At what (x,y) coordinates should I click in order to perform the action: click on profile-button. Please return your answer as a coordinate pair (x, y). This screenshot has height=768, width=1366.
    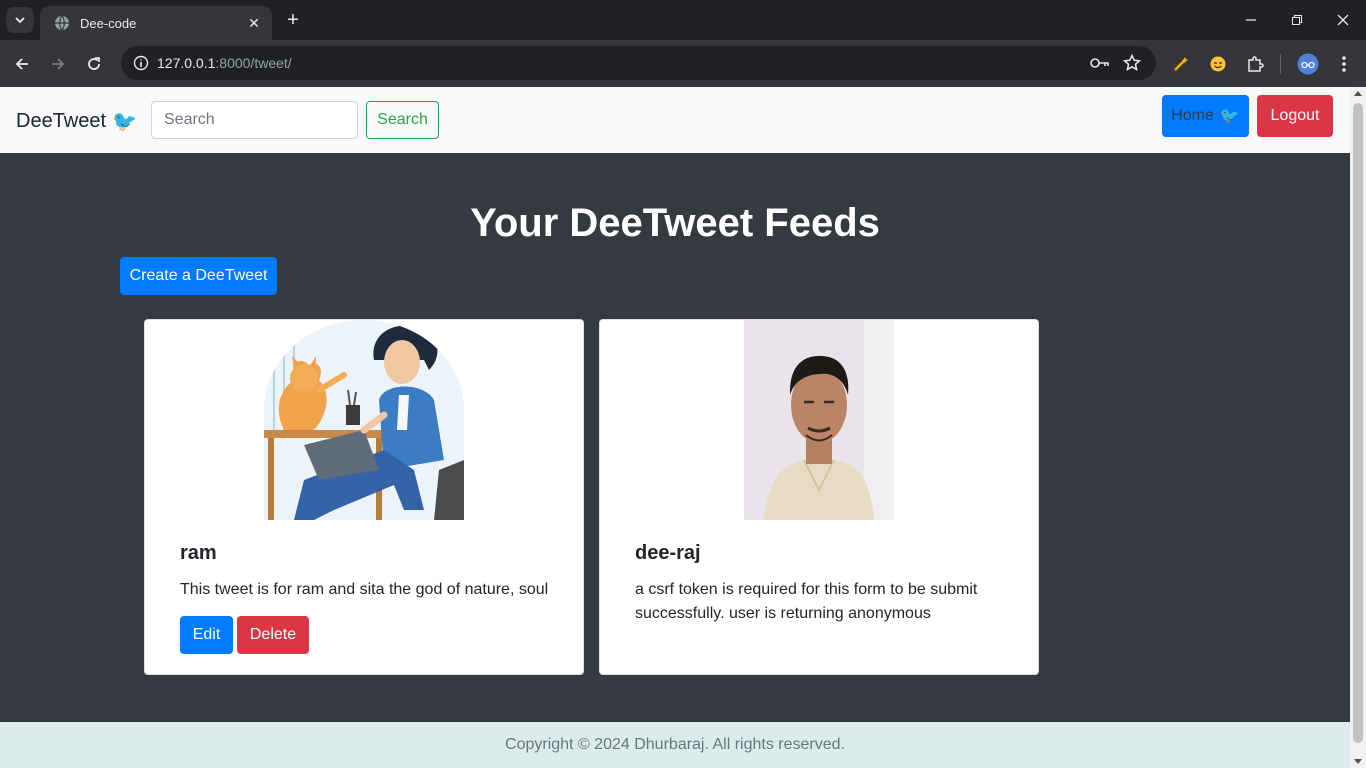
    Looking at the image, I should click on (1308, 64).